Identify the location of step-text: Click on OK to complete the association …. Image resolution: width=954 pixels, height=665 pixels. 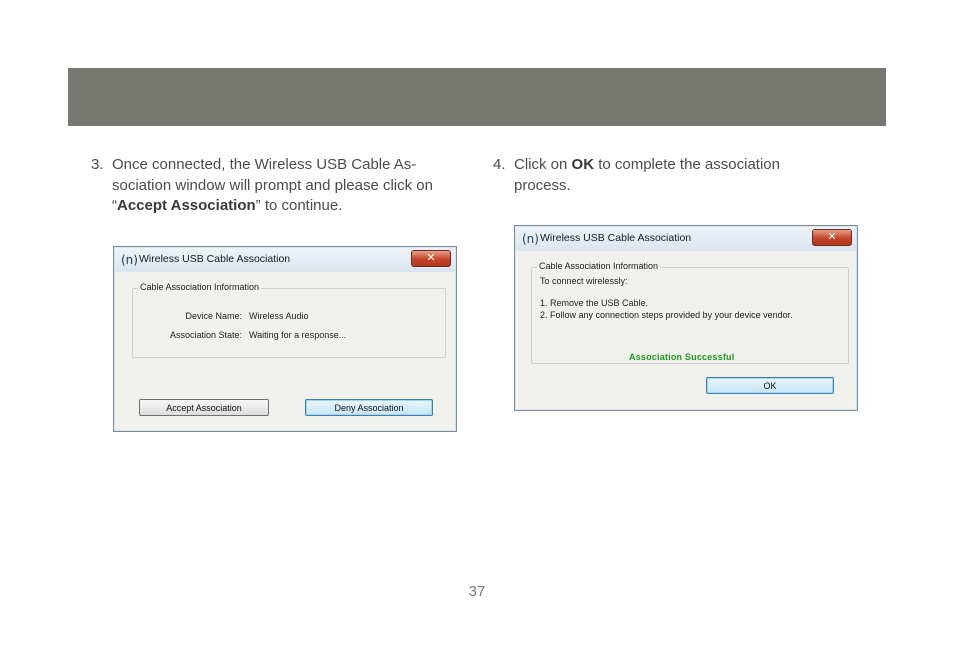
(647, 175).